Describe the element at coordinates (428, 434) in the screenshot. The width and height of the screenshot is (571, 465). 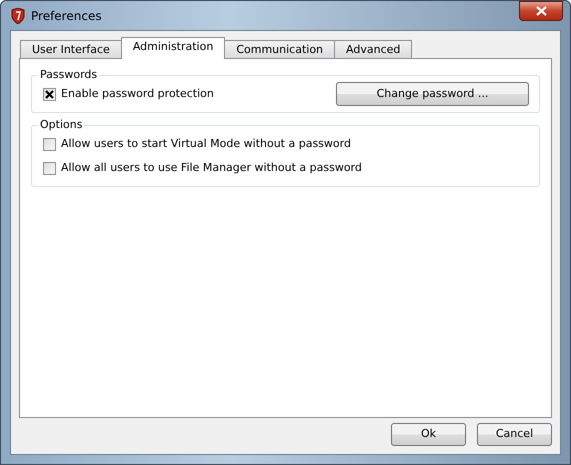
I see `ok-button: Ok` at that location.